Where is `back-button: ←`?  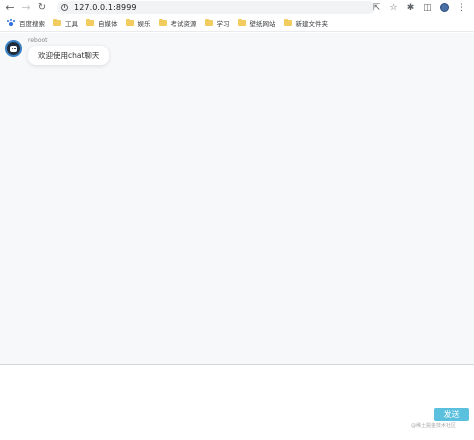
back-button: ← is located at coordinates (10, 7).